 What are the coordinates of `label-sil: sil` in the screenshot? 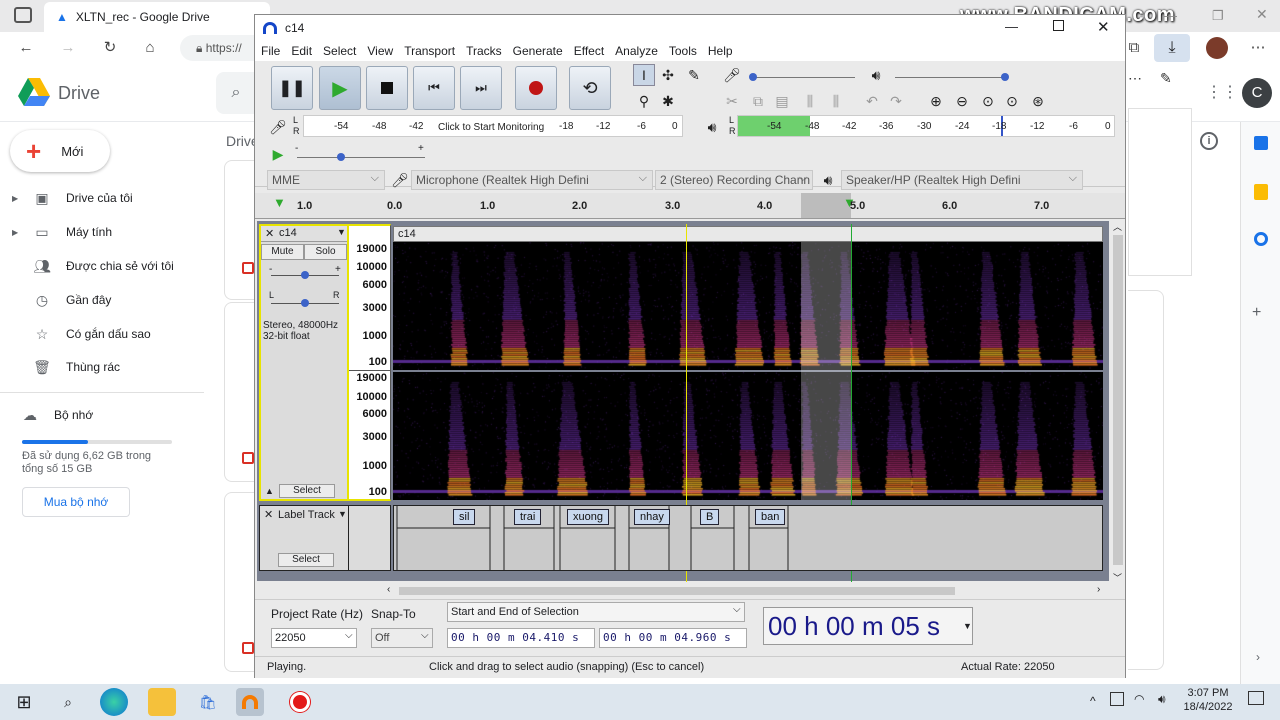 It's located at (464, 517).